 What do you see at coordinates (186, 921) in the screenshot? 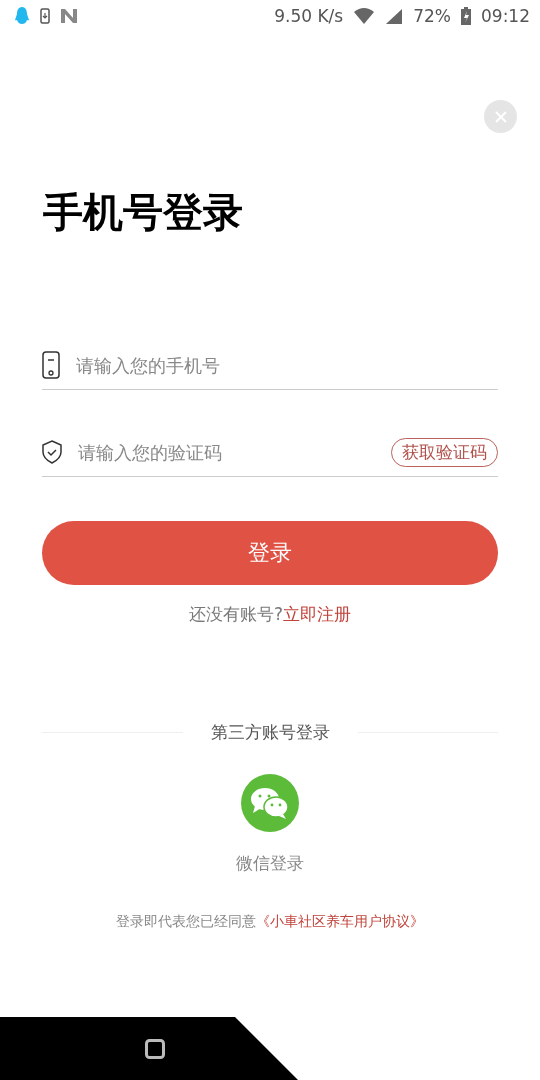
I see `agreement-text: 登录即代表您已经同意` at bounding box center [186, 921].